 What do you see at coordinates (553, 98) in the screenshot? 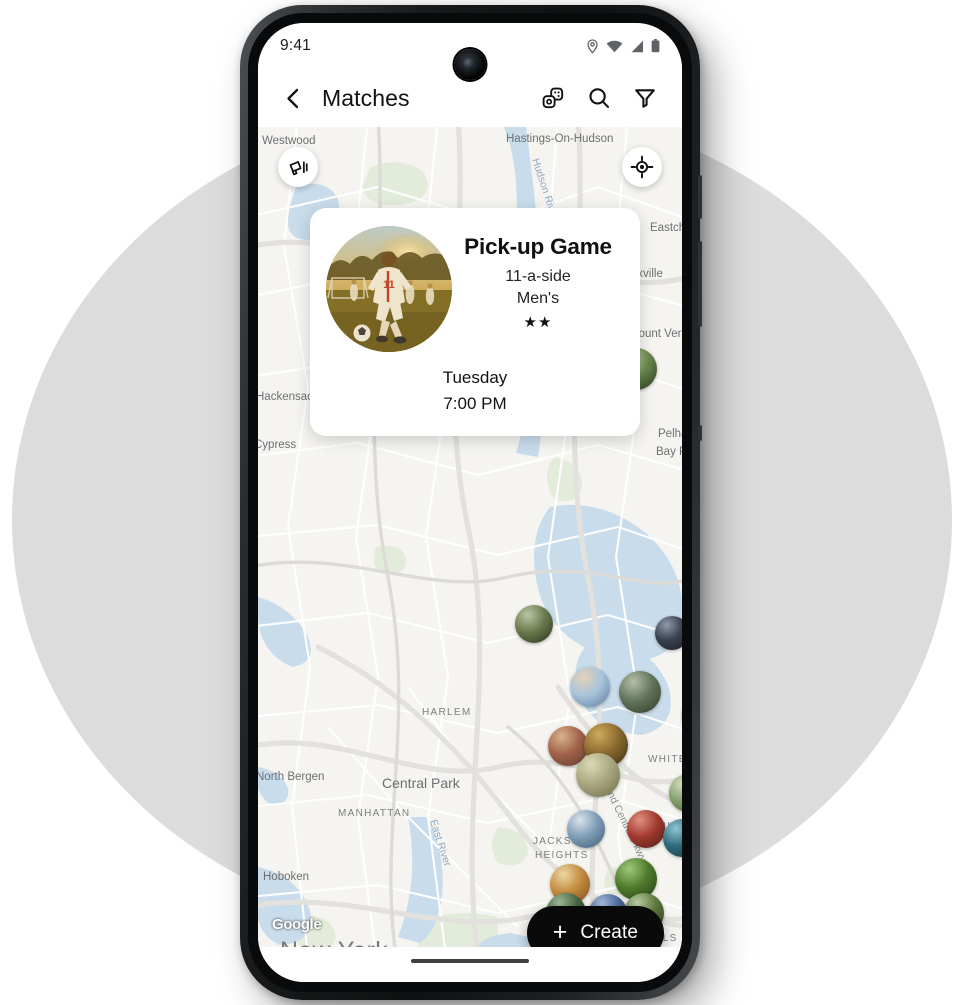
I see `dice-icon` at bounding box center [553, 98].